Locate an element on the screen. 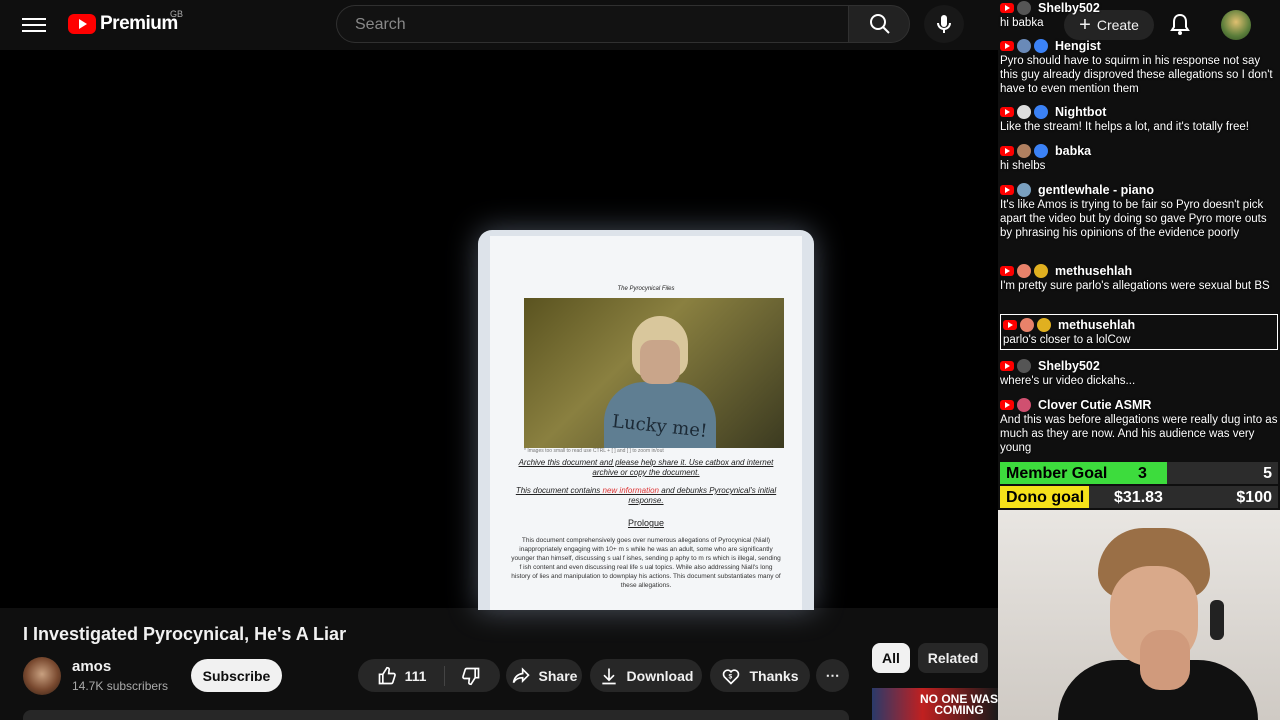 Image resolution: width=1280 pixels, height=720 pixels. chat-author-name: Clover Cutie ASMR is located at coordinates (1094, 405).